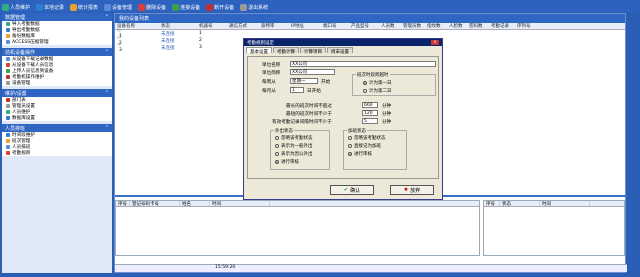 The image size is (640, 277). I want to click on record-list-left: 序号 登记号码卡号 姓名 时间, so click(297, 228).